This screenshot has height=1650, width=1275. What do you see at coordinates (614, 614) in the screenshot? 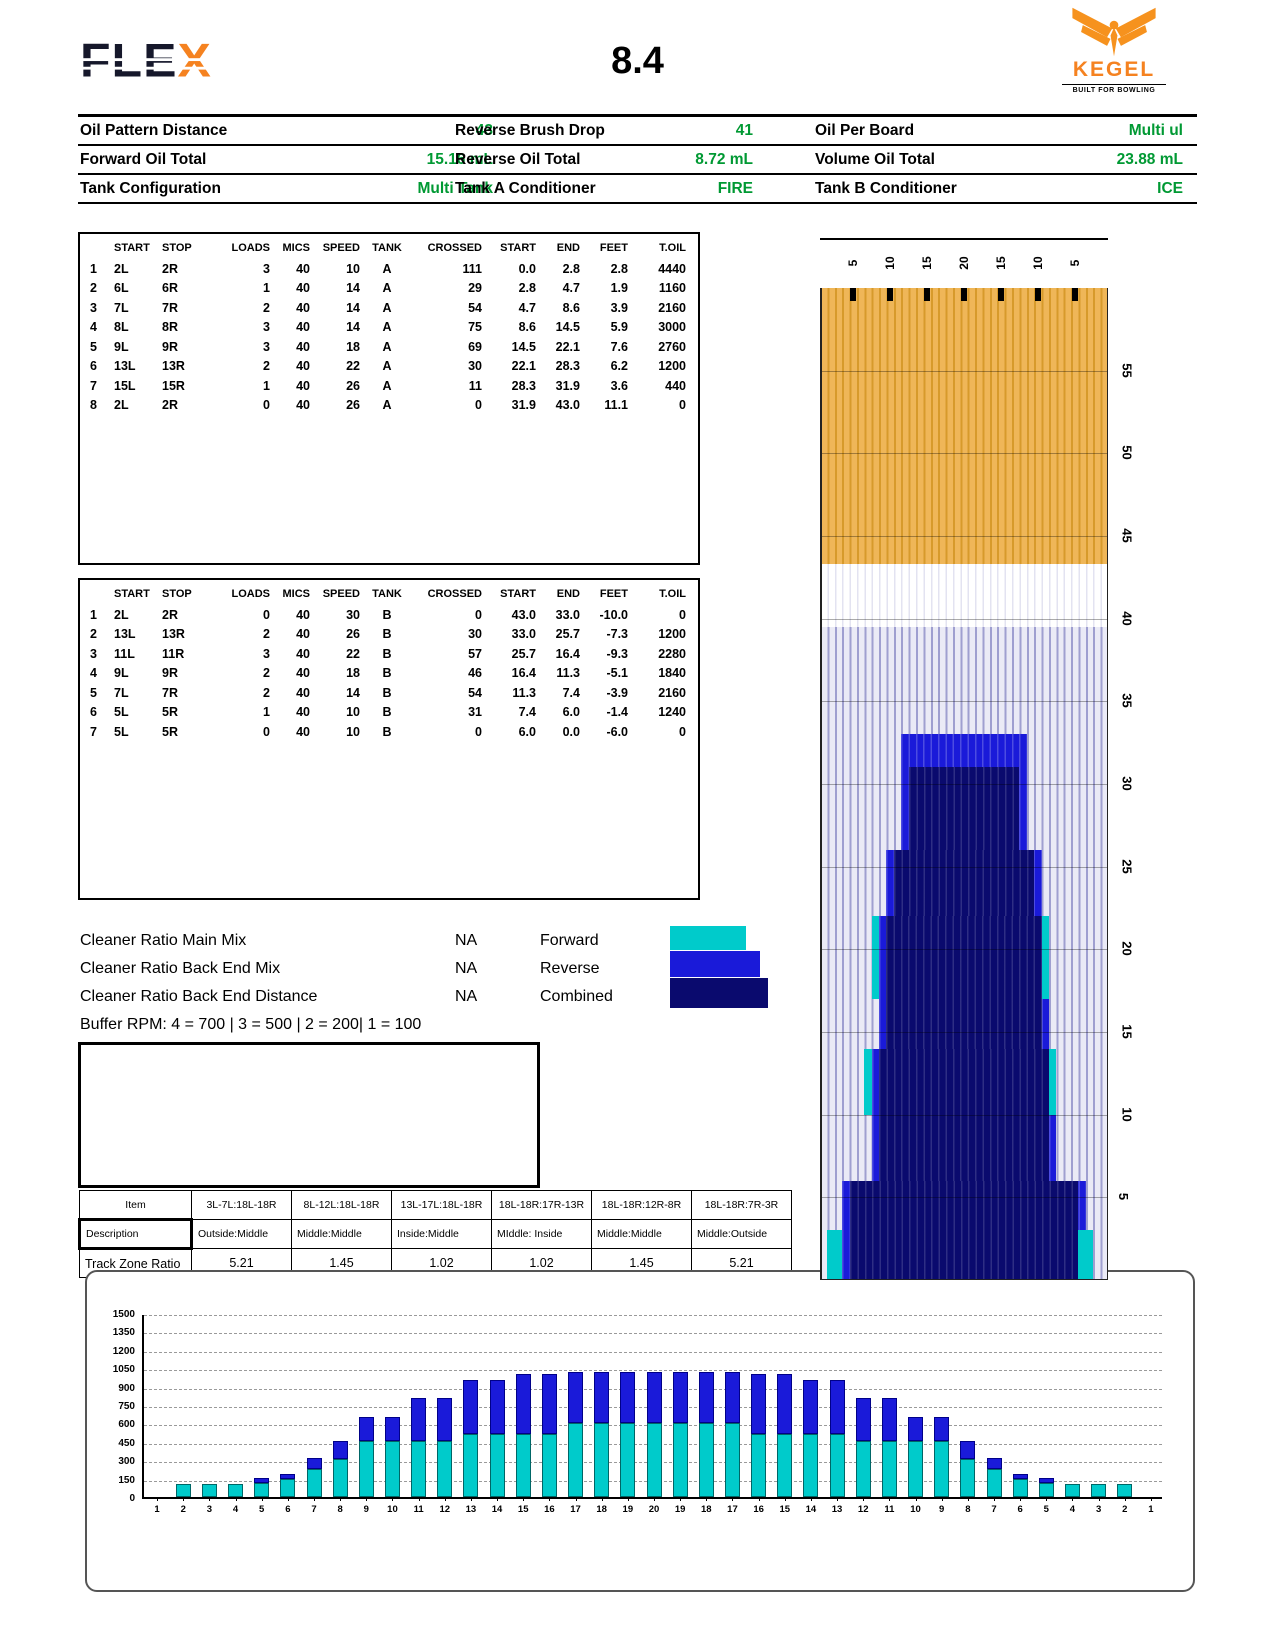
I see `load-cell: -10.0` at bounding box center [614, 614].